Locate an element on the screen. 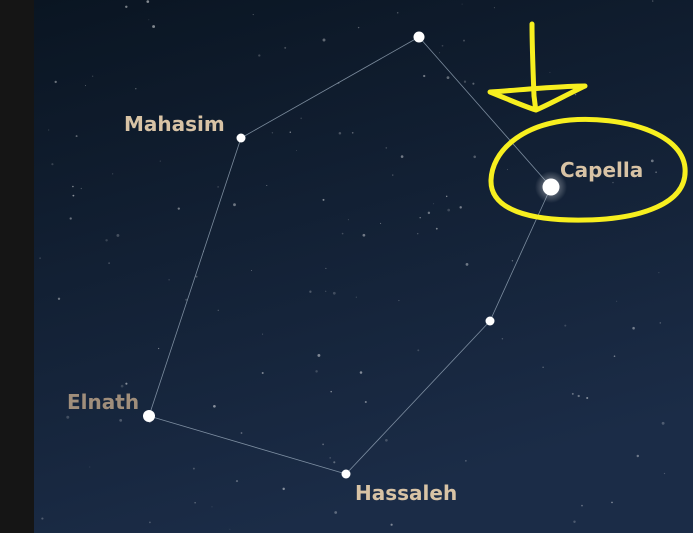 This screenshot has width=693, height=533. star-elnath is located at coordinates (149, 416).